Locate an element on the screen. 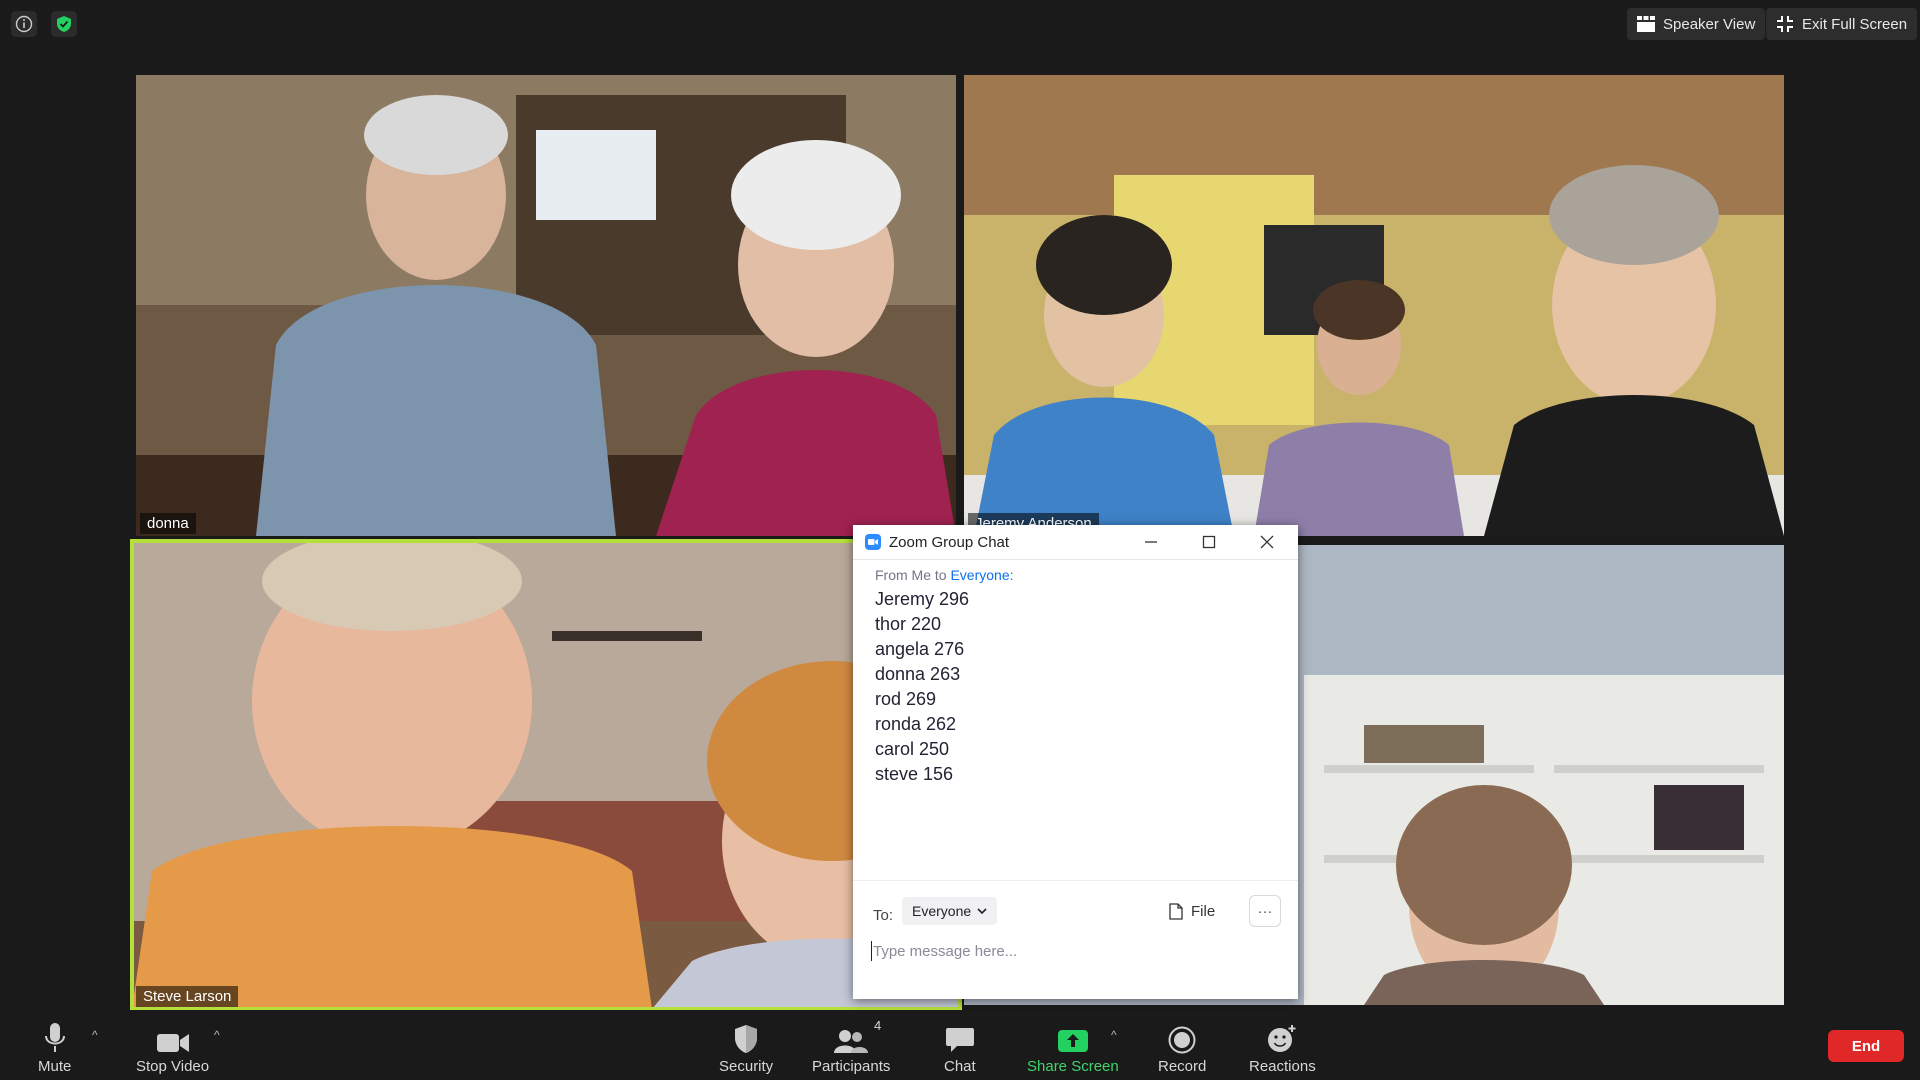  microphone-icon is located at coordinates (54, 1037).